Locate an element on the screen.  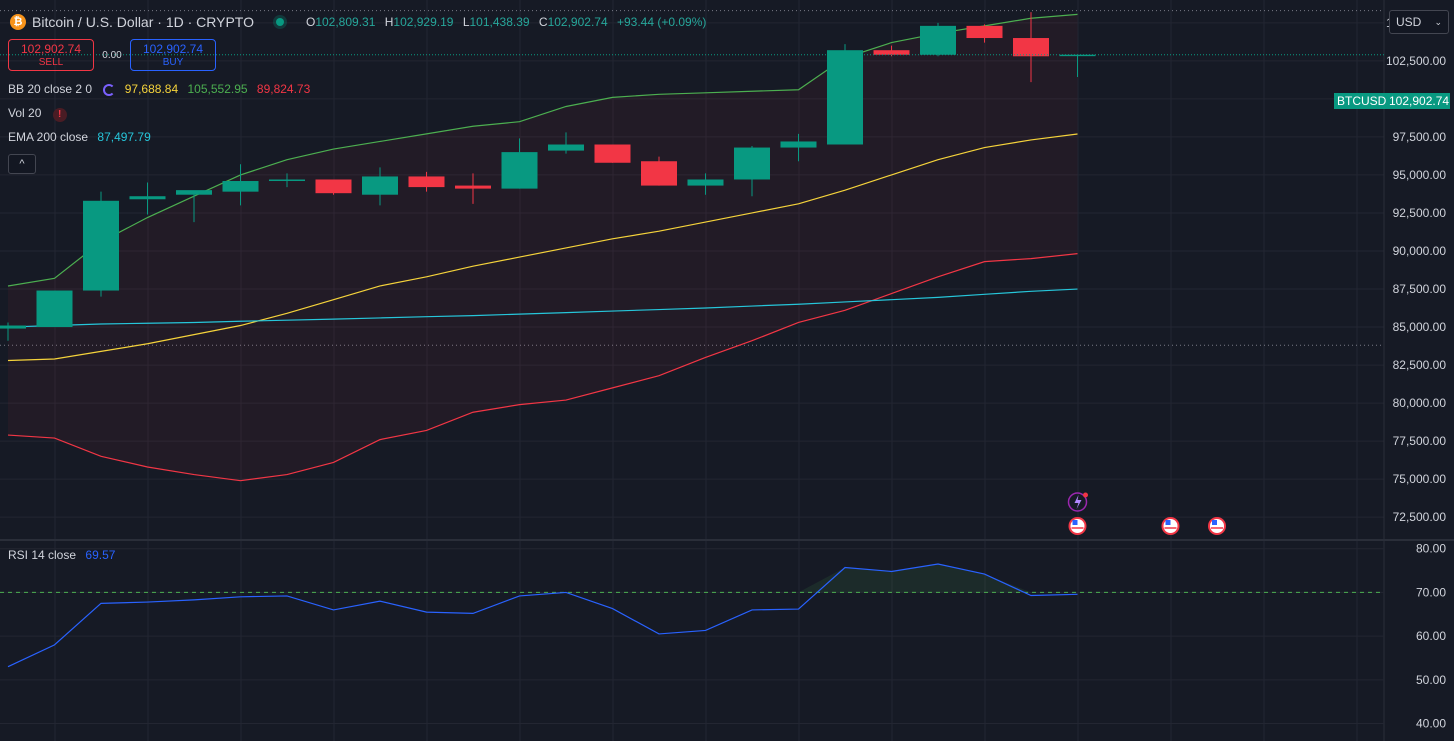
symbol-price-tag: BTCUSD is located at coordinates (1362, 101).